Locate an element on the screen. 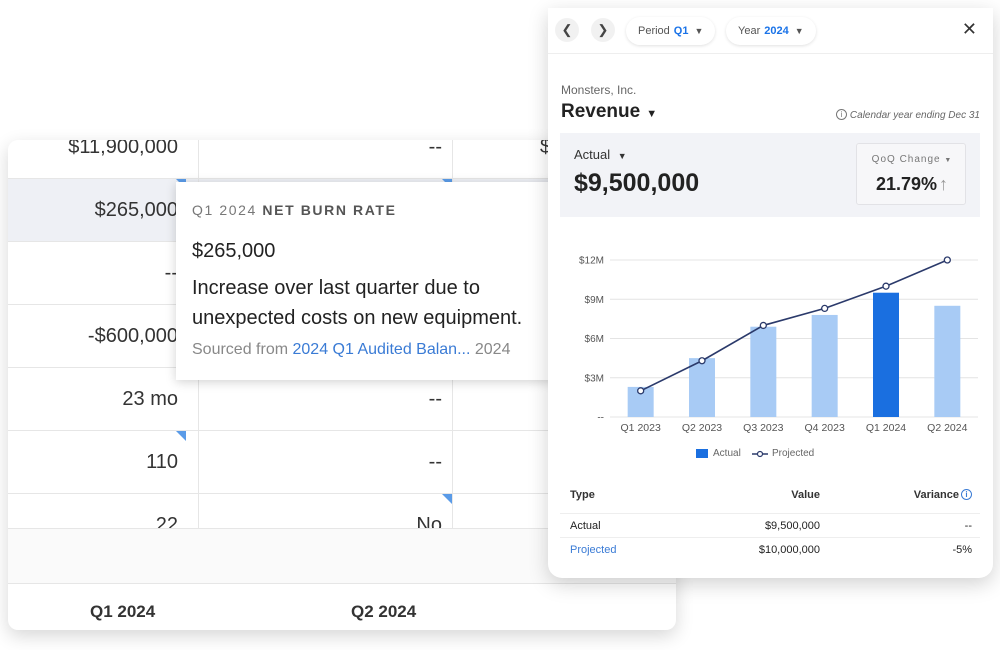  metric-select: Revenue ▼ is located at coordinates (609, 112).